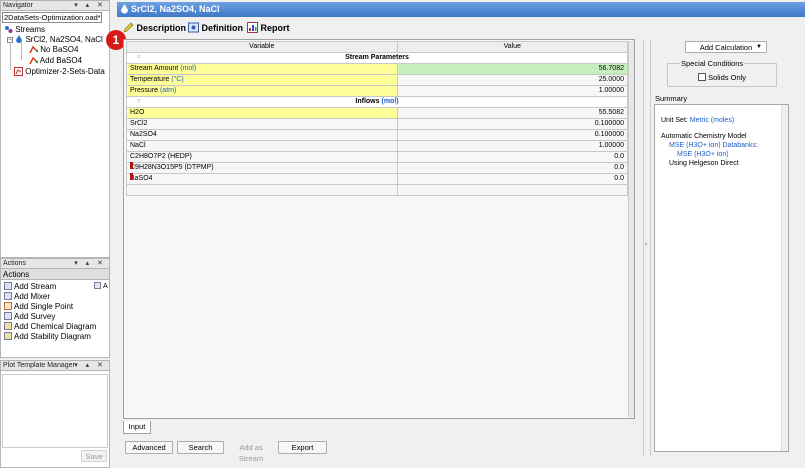  What do you see at coordinates (150, 79) in the screenshot?
I see `param-name: Temperature` at bounding box center [150, 79].